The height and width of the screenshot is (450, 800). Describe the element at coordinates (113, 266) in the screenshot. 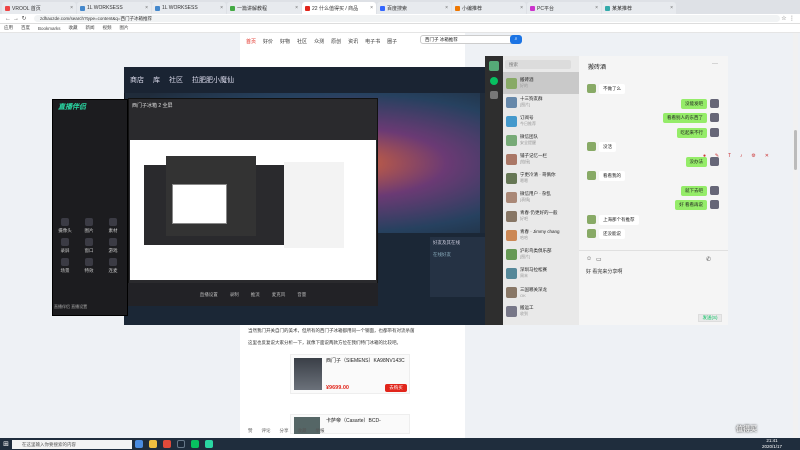

I see `source-button: 连麦` at that location.